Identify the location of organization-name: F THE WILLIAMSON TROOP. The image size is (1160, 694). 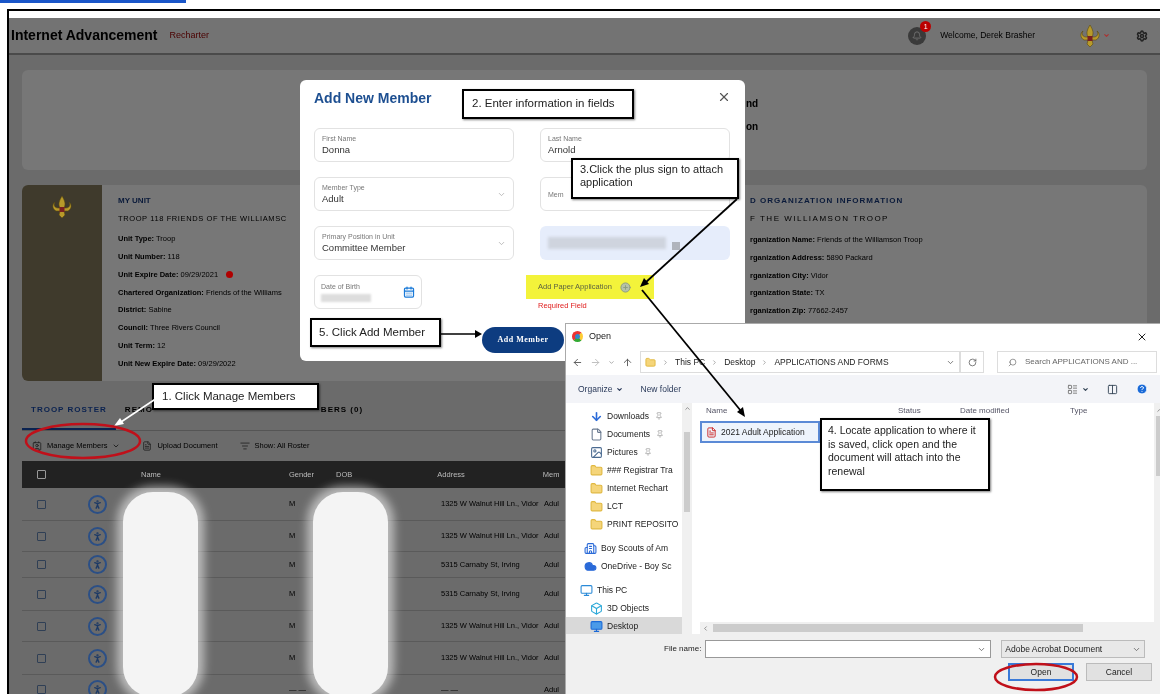
(819, 219).